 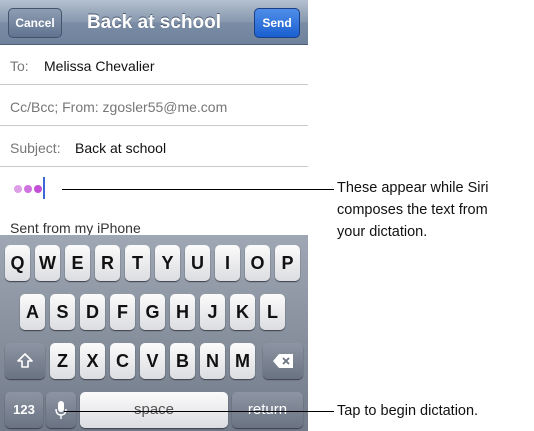 What do you see at coordinates (119, 107) in the screenshot?
I see `ccbcc-from-label: Cc/Bcc; From: zgosler55@me.com` at bounding box center [119, 107].